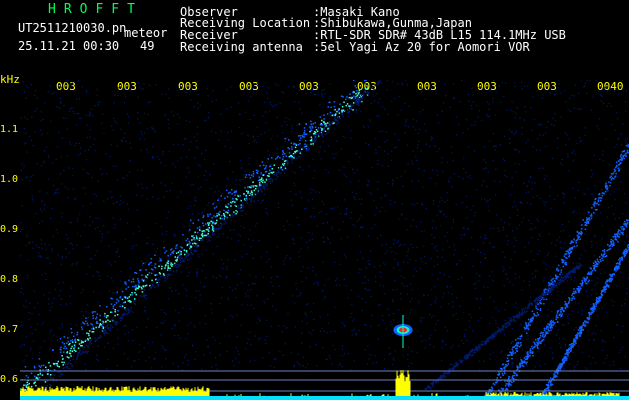 Image resolution: width=629 pixels, height=400 pixels. Describe the element at coordinates (95, 9) in the screenshot. I see `app-title: HROFFT` at that location.